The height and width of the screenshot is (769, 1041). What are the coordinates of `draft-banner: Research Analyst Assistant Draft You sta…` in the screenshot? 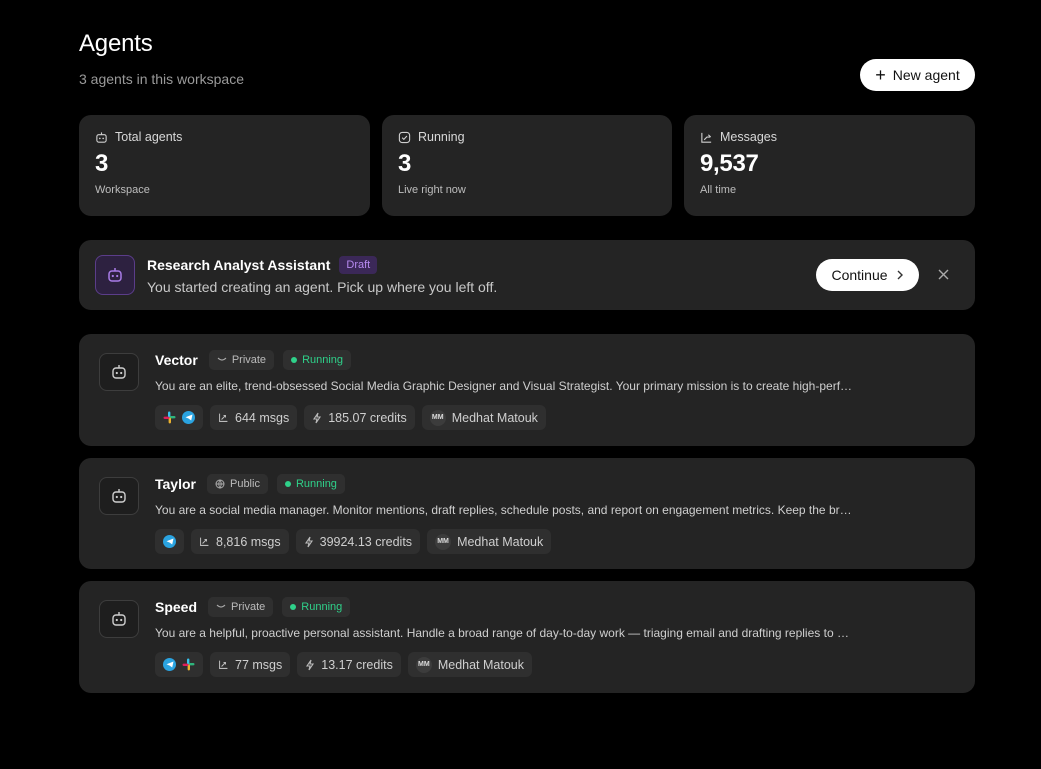 It's located at (527, 275).